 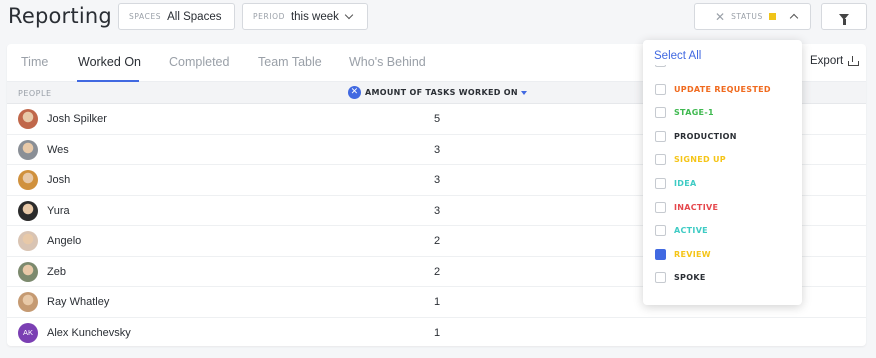 What do you see at coordinates (145, 16) in the screenshot?
I see `spaces-label: SPACES` at bounding box center [145, 16].